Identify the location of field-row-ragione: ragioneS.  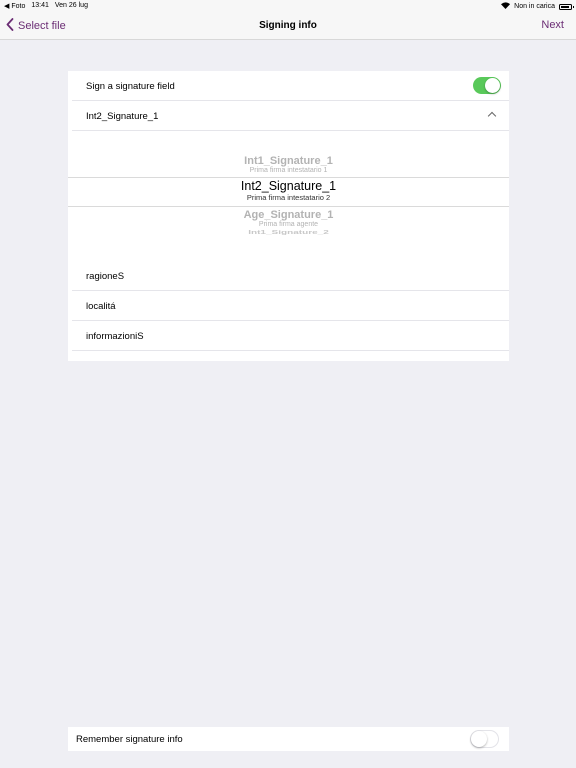
(288, 276).